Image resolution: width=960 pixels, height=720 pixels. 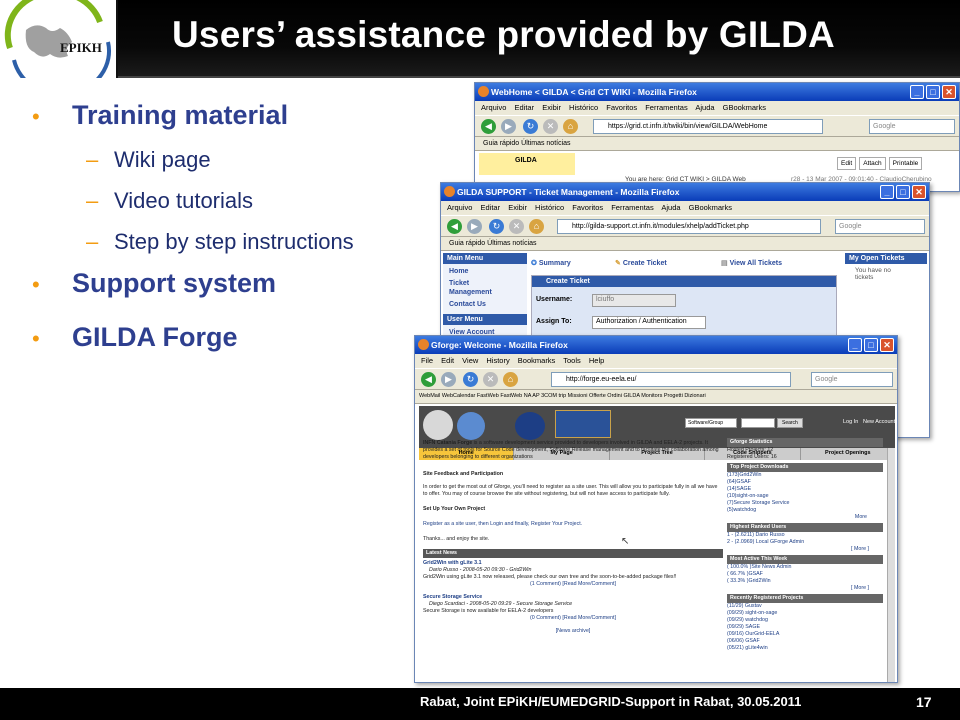 What do you see at coordinates (539, 77) in the screenshot?
I see `title-divider` at bounding box center [539, 77].